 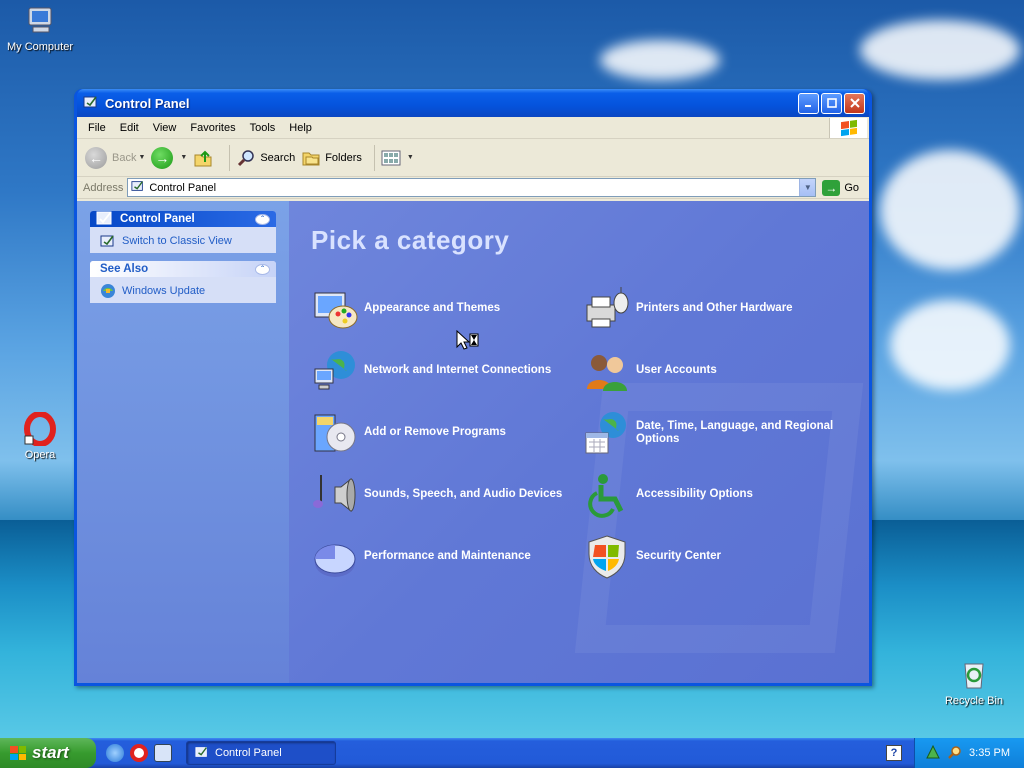 I want to click on panel-title: Control Panel, so click(x=157, y=219).